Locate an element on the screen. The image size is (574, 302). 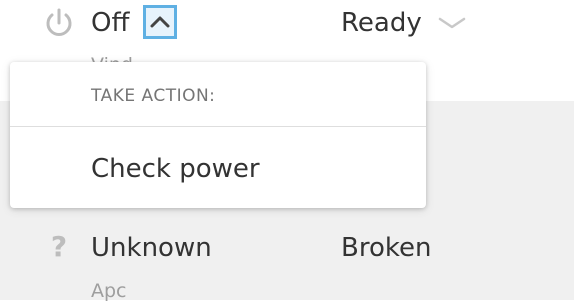
expand-actions-button is located at coordinates (160, 22).